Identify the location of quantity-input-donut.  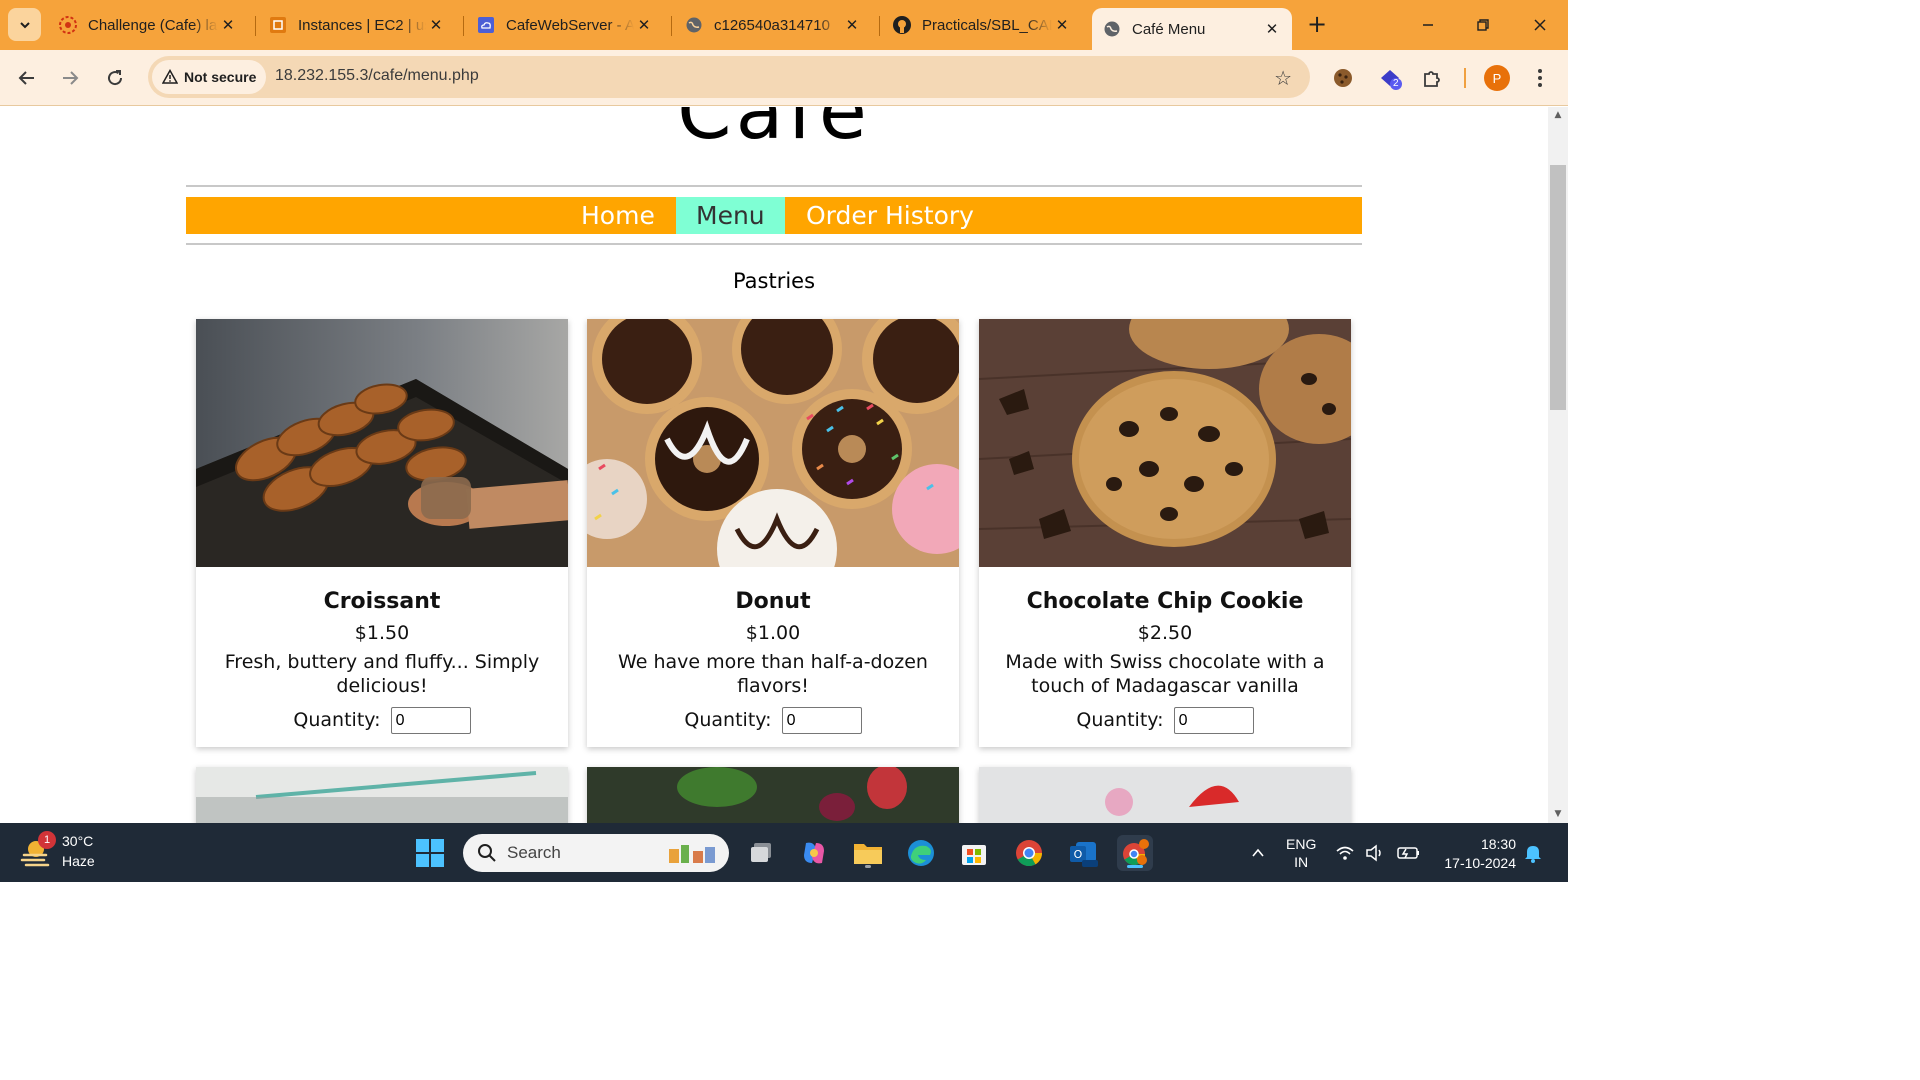
(821, 720).